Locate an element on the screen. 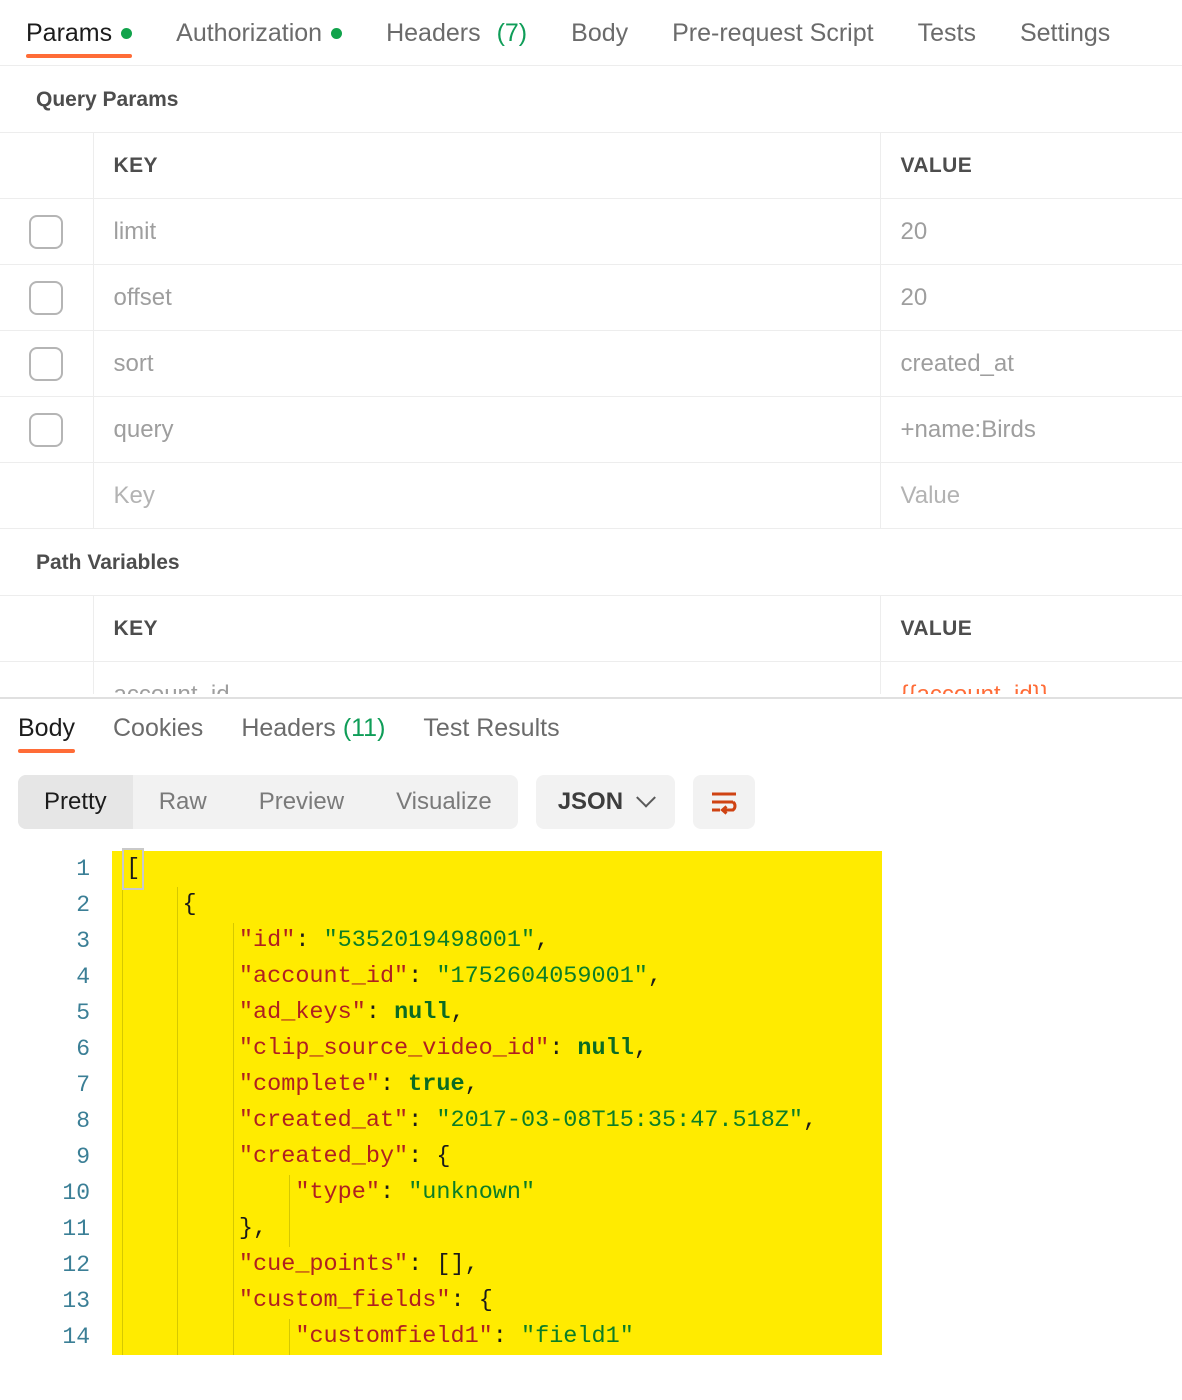 This screenshot has width=1182, height=1400. response-tab-body: Body is located at coordinates (46, 728).